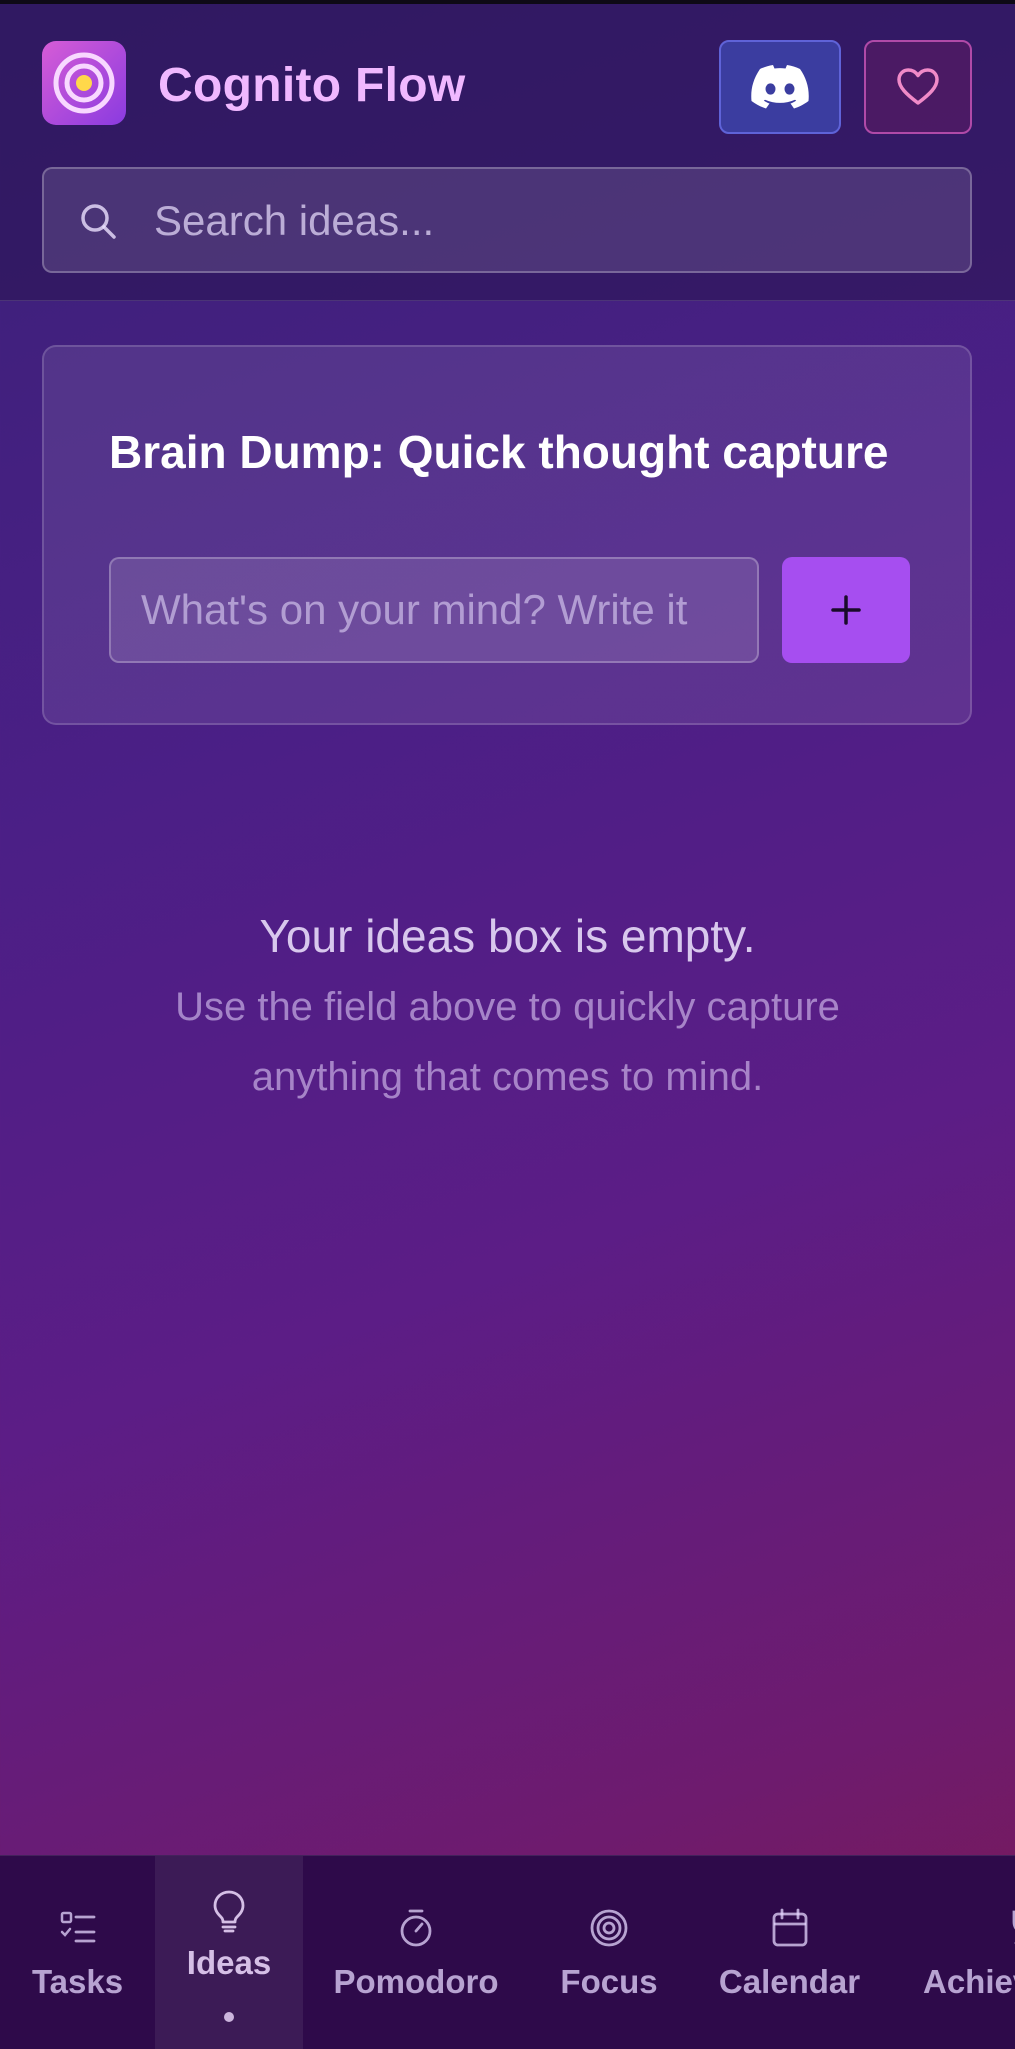  I want to click on nav-item-ideas: Ideas, so click(229, 1952).